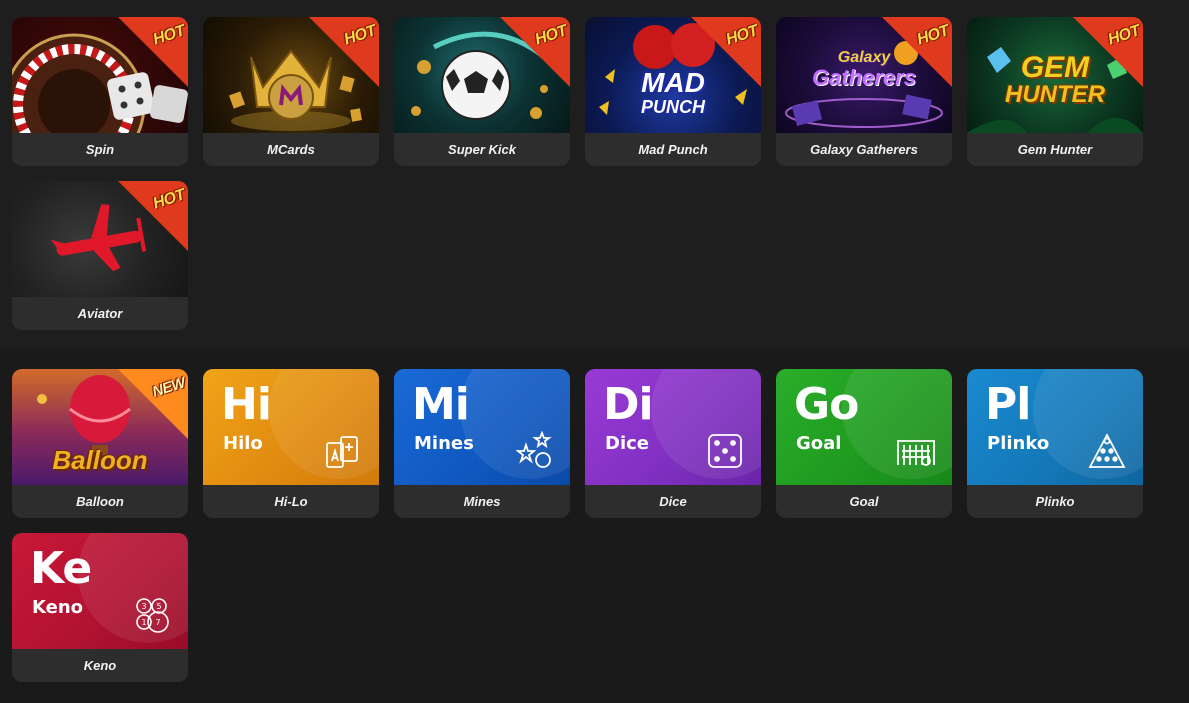 Image resolution: width=1189 pixels, height=703 pixels. I want to click on mcards-thumbnail: HOT, so click(291, 75).